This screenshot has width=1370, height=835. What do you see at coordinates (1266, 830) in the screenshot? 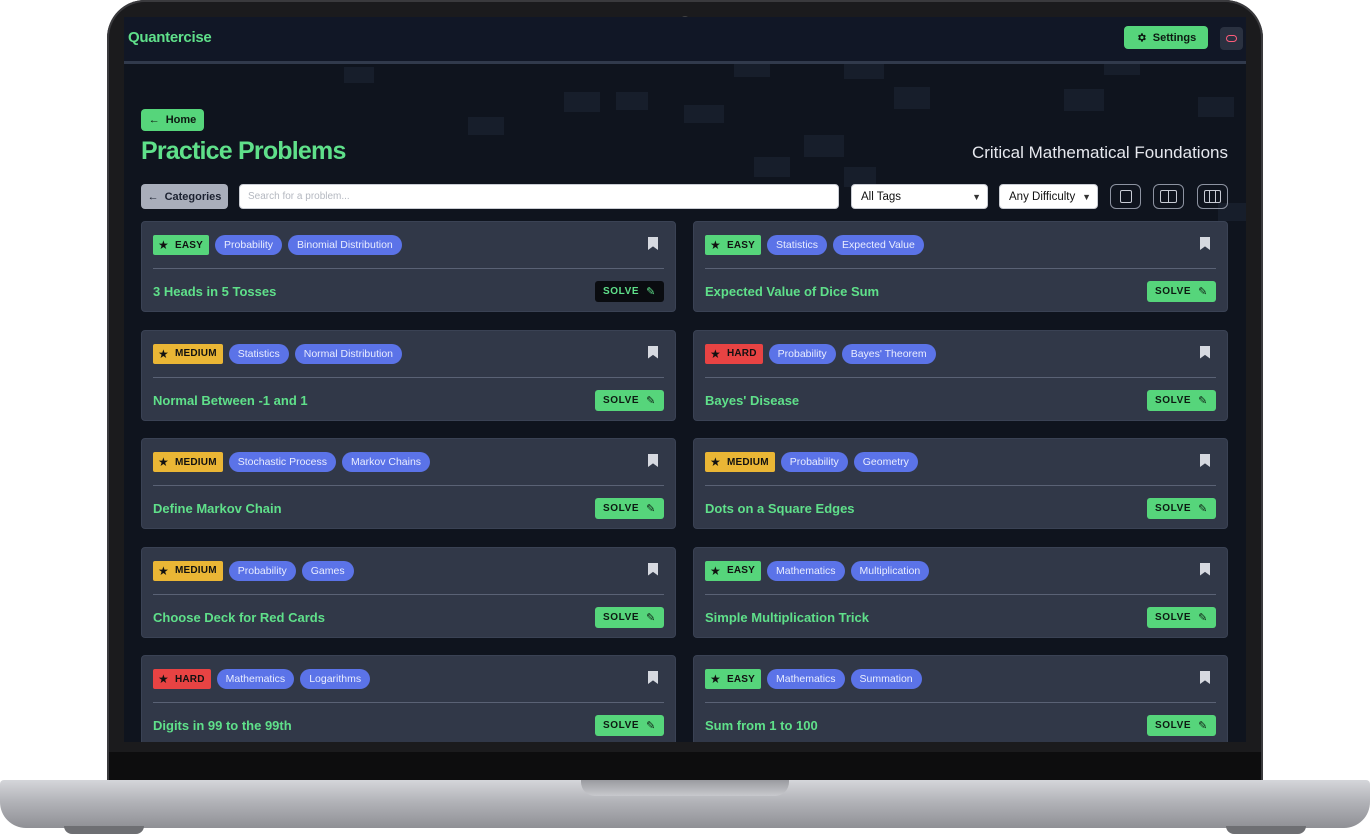
I see `laptop-foot` at bounding box center [1266, 830].